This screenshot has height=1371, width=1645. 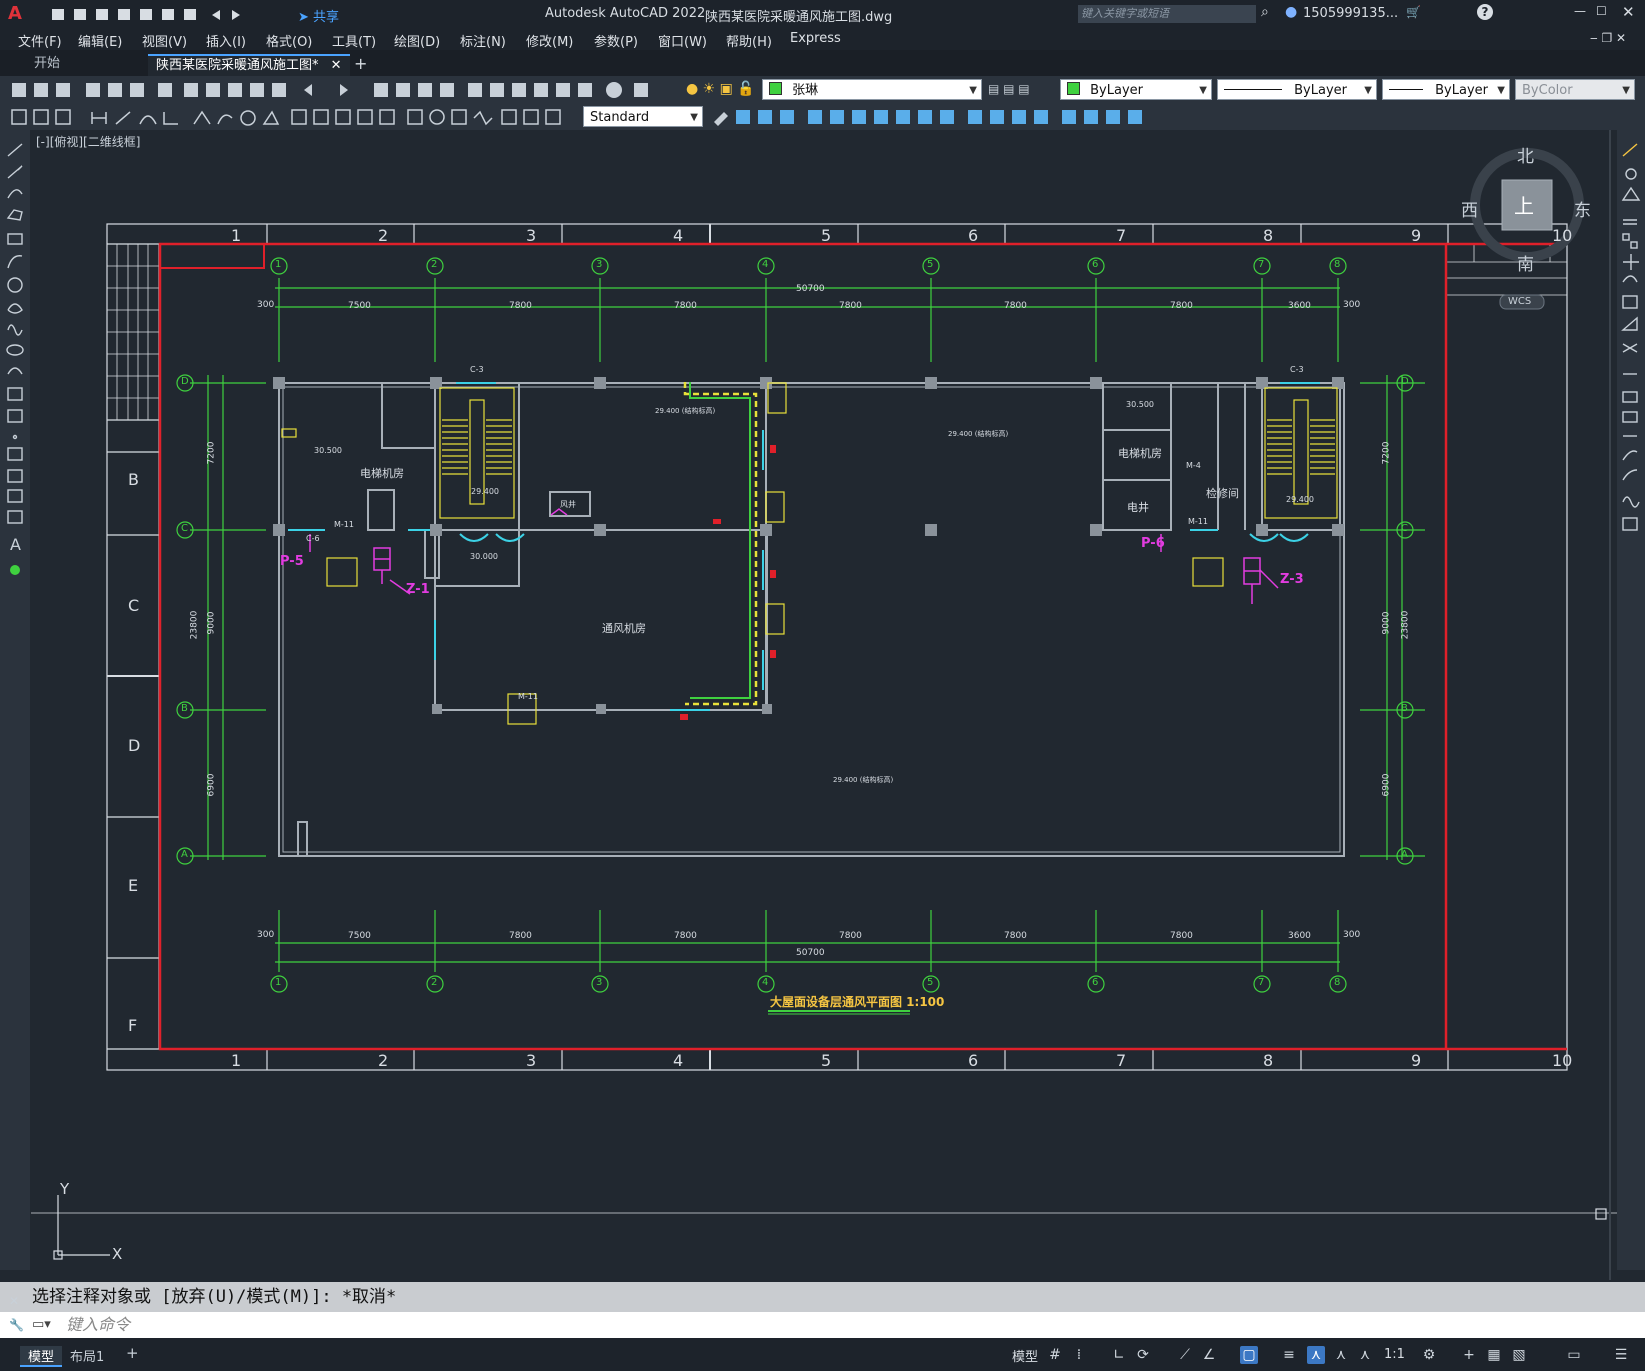 I want to click on dimension-toolbar-icons, so click(x=293, y=117).